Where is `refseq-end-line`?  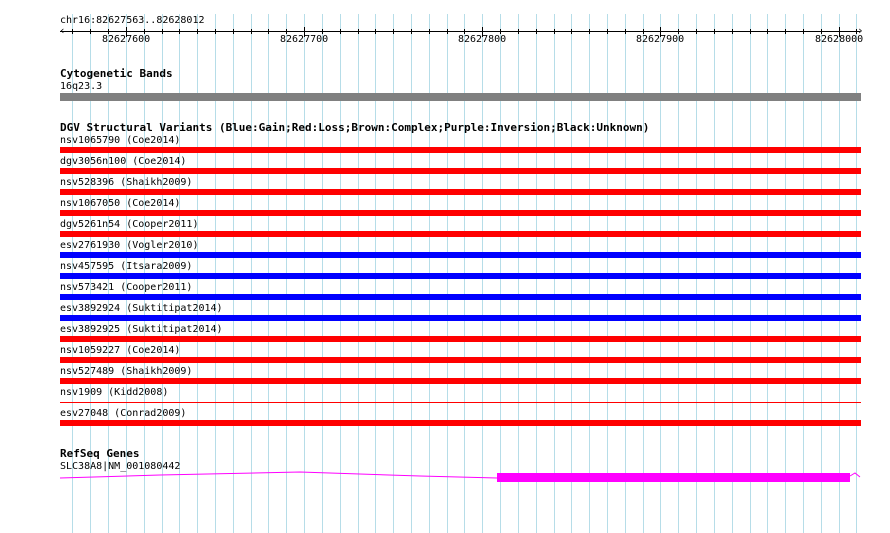 refseq-end-line is located at coordinates (855, 475).